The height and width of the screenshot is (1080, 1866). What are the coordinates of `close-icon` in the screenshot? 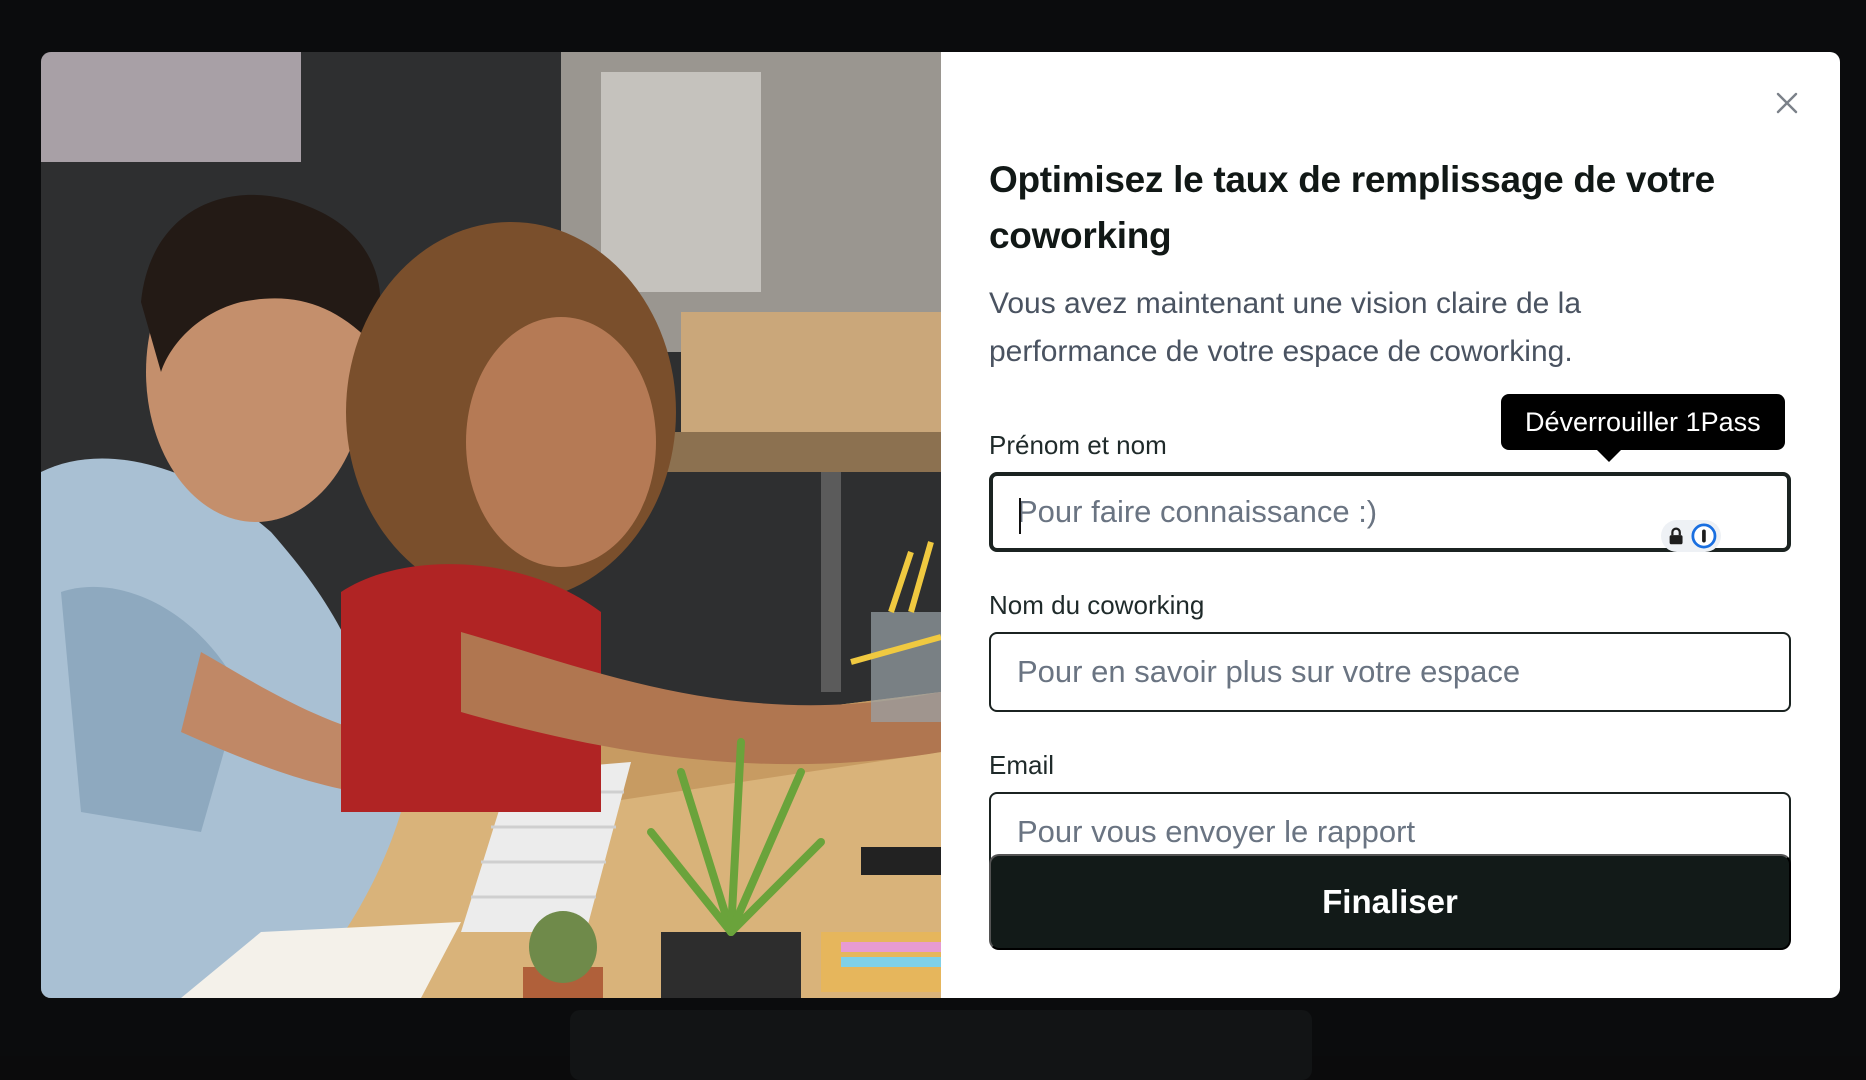 It's located at (1787, 103).